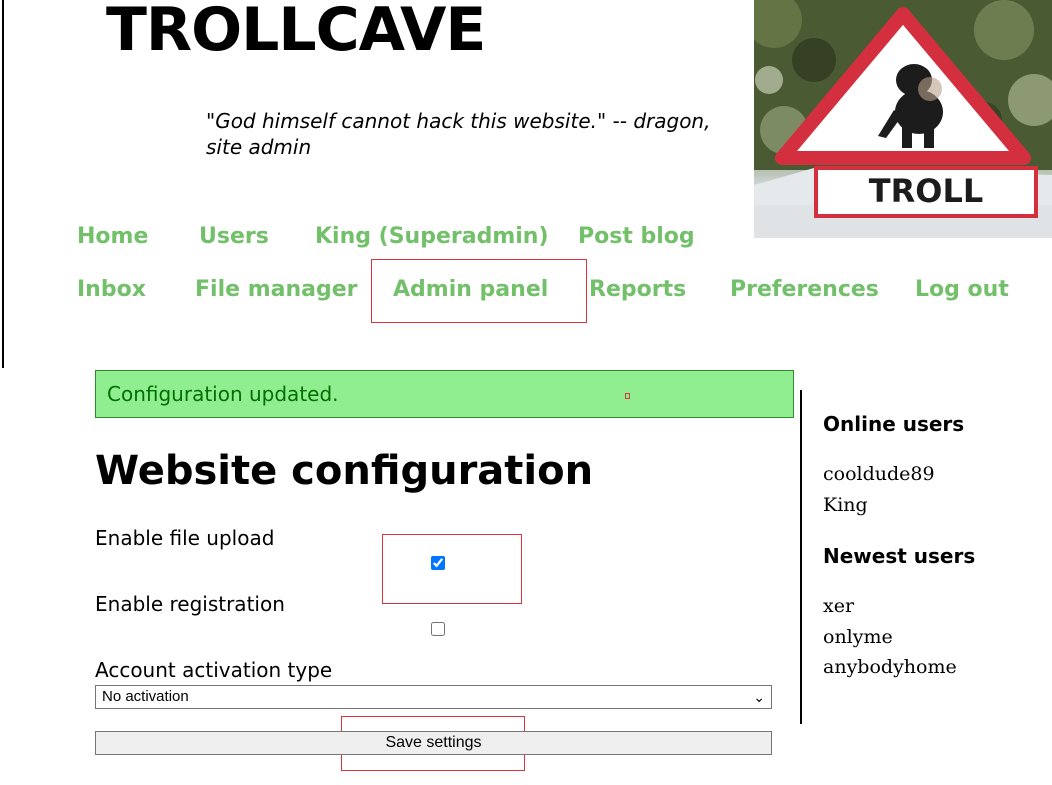  Describe the element at coordinates (894, 424) in the screenshot. I see `online-users-heading: Online users` at that location.